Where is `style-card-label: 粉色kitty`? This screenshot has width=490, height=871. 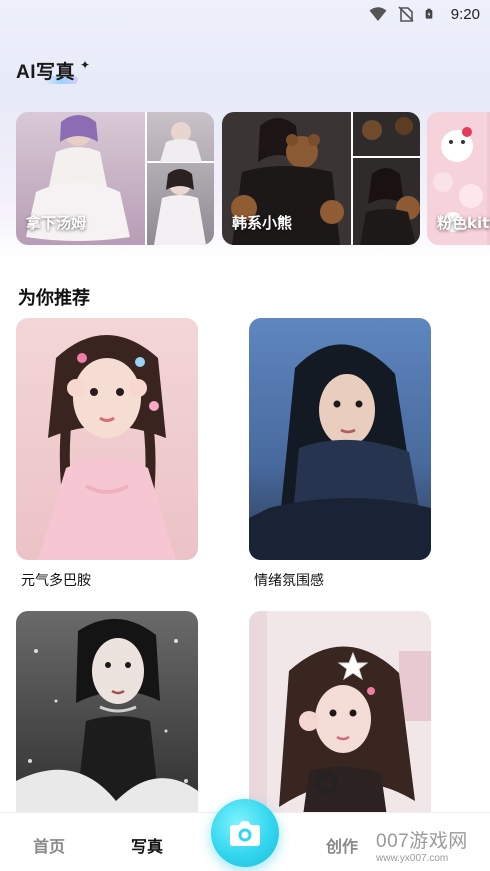
style-card-label: 粉色kitty is located at coordinates (463, 223).